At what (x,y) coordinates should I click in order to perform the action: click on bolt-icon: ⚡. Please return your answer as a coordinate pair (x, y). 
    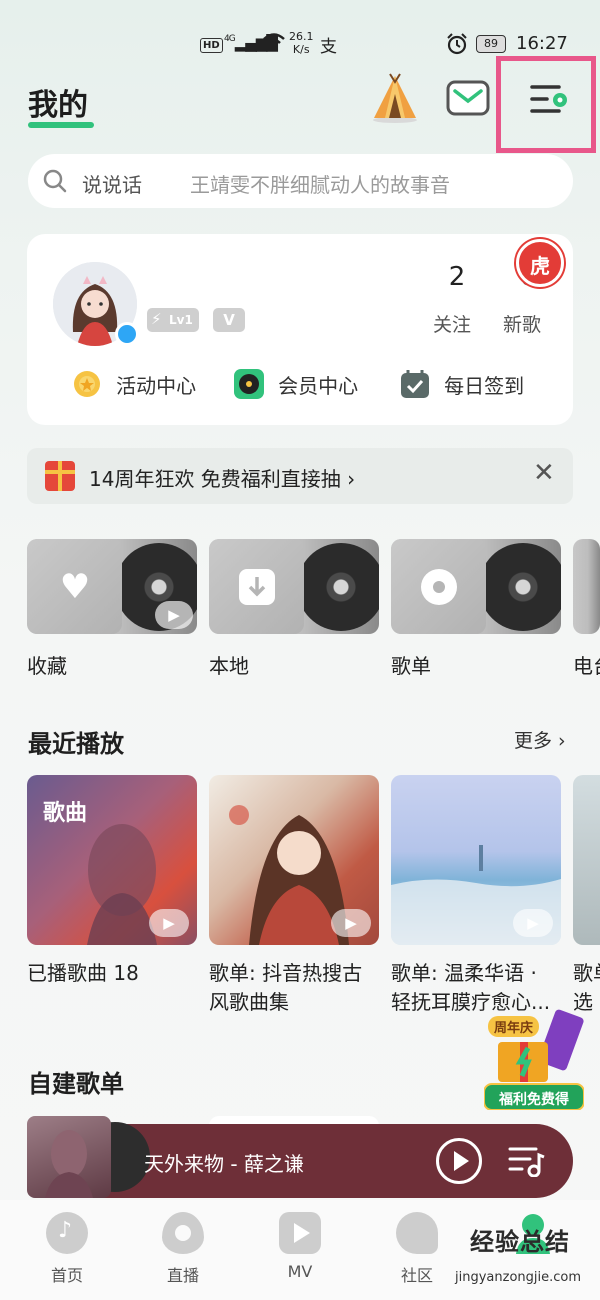
    Looking at the image, I should click on (156, 319).